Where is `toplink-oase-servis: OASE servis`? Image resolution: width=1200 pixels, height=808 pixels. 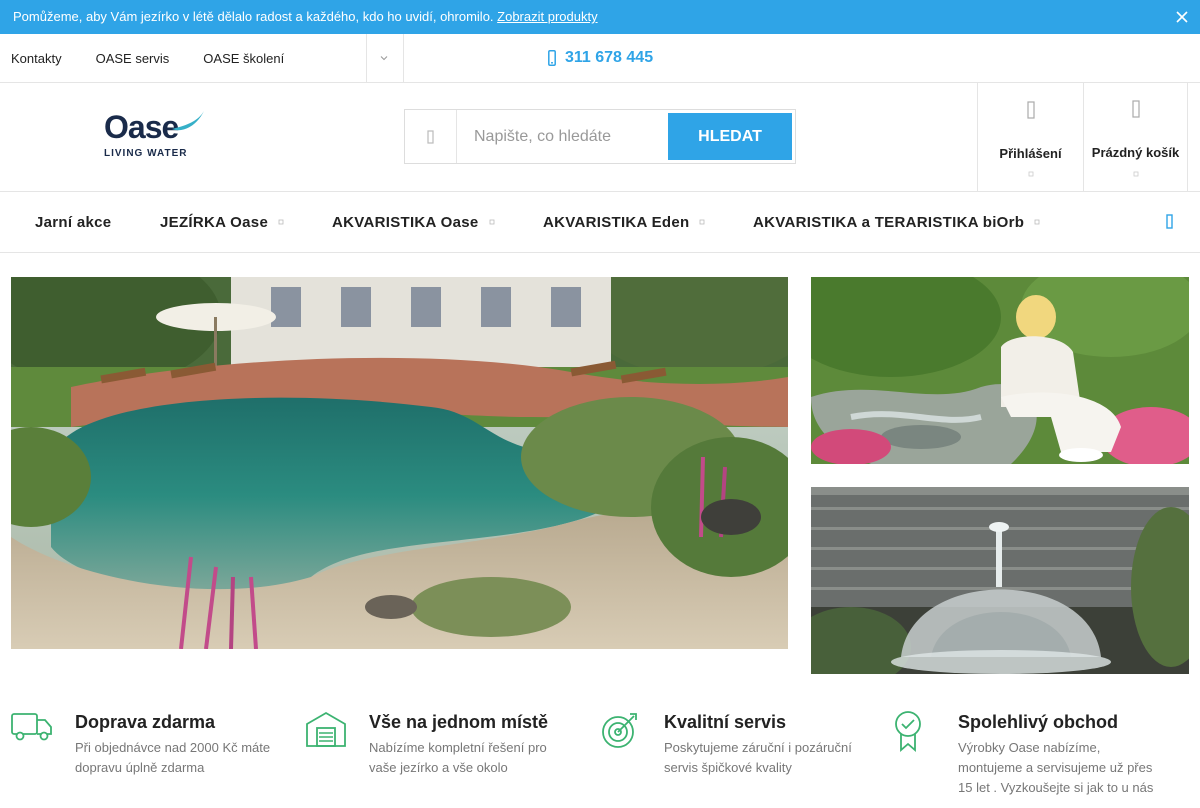 toplink-oase-servis: OASE servis is located at coordinates (133, 58).